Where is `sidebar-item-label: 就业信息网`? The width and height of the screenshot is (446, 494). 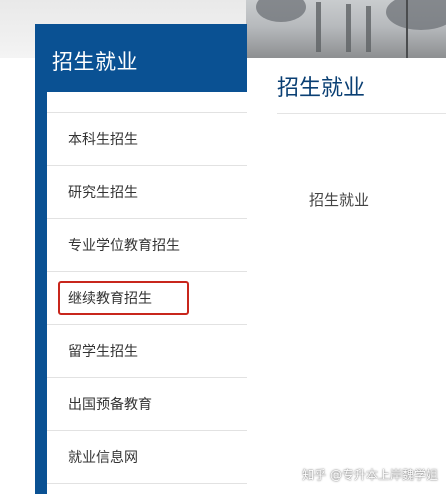 sidebar-item-label: 就业信息网 is located at coordinates (103, 458).